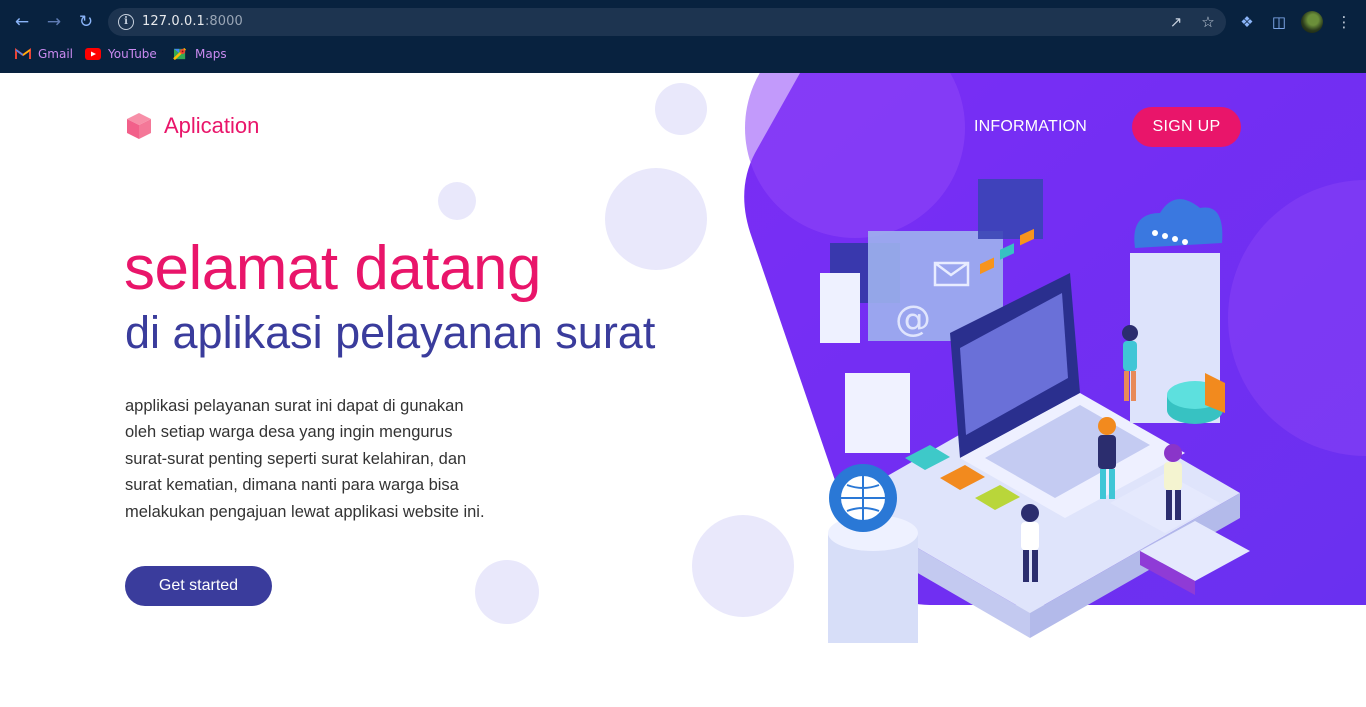 The image size is (1366, 707). Describe the element at coordinates (22, 22) in the screenshot. I see `back-arrow-icon: ←` at that location.